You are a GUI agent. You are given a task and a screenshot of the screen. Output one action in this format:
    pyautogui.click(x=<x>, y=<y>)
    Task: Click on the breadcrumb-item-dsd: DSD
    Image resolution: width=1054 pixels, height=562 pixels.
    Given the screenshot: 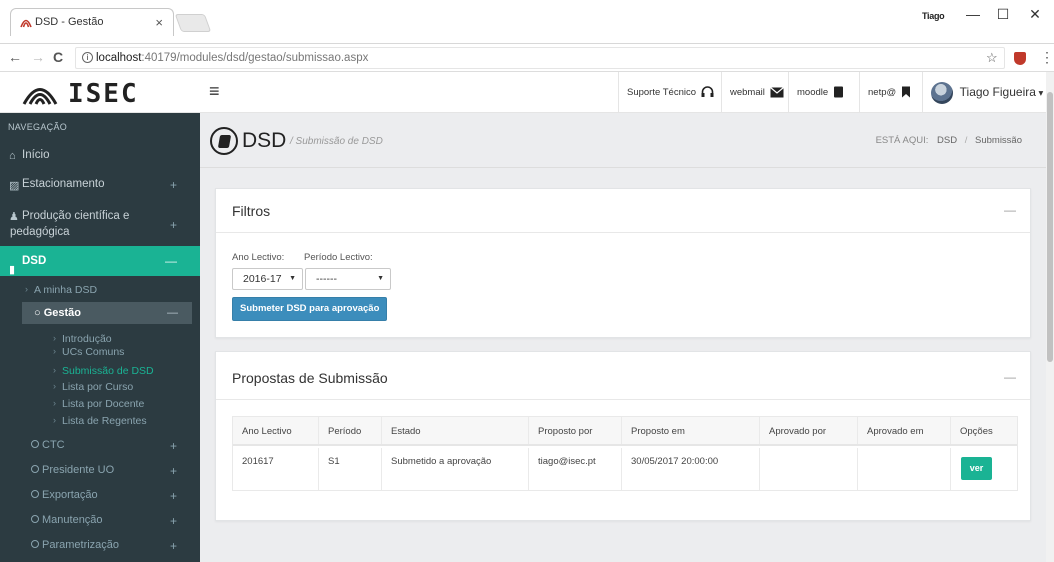 What is the action you would take?
    pyautogui.click(x=947, y=140)
    